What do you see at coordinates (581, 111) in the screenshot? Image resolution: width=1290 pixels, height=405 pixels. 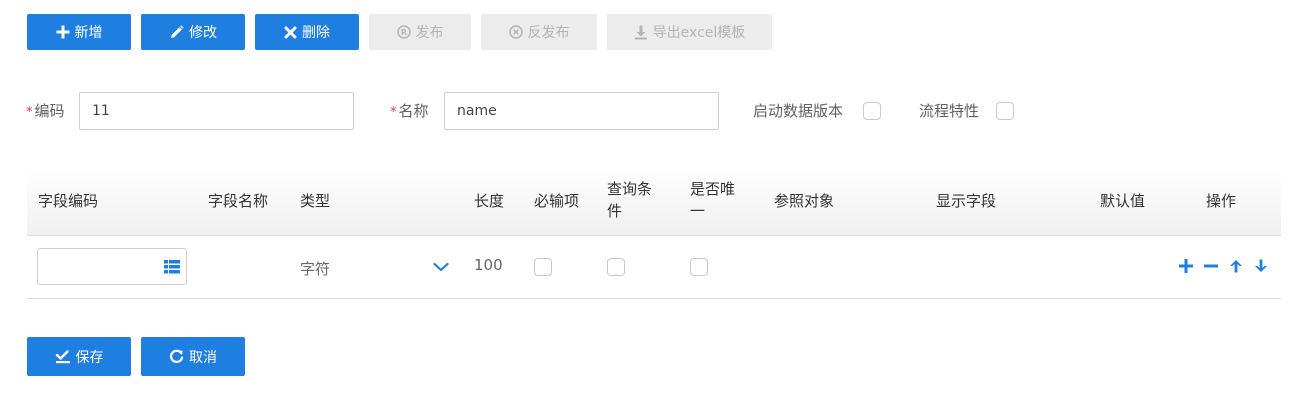 I see `name-input: name` at bounding box center [581, 111].